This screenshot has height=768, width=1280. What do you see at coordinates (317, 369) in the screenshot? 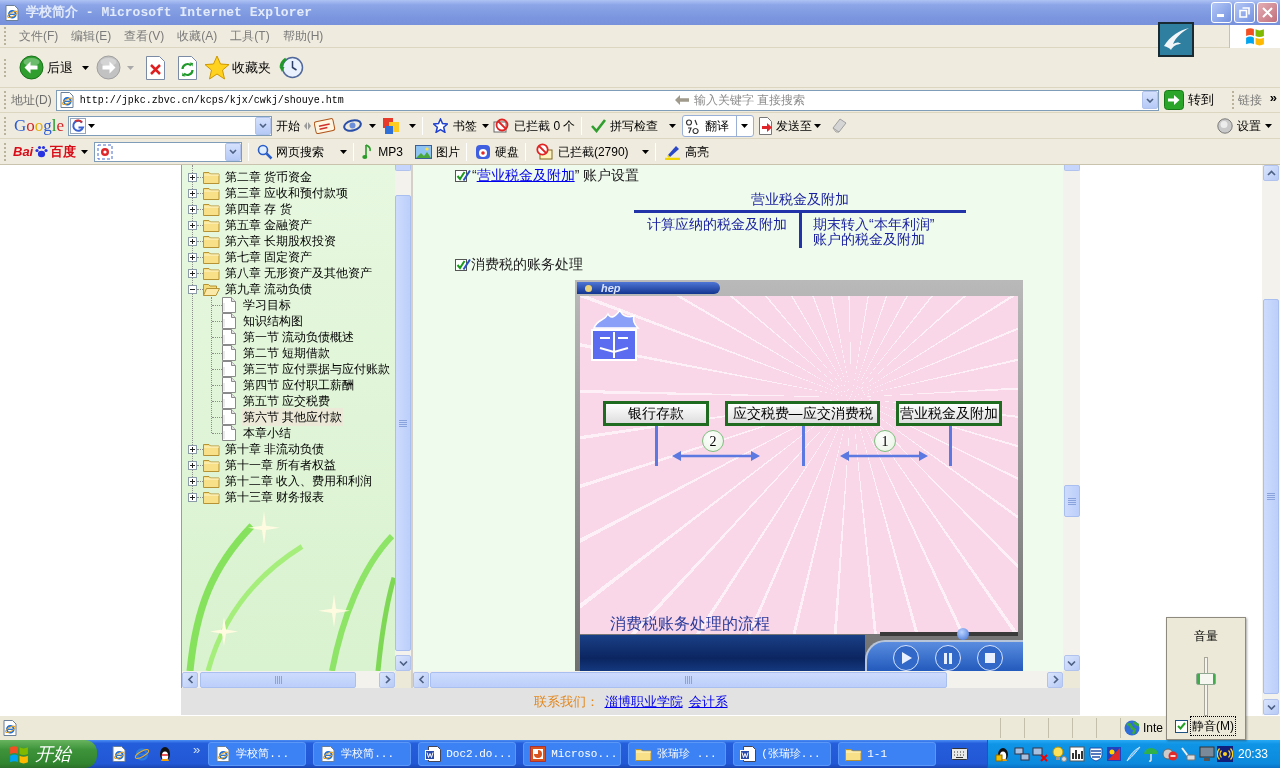
I see `tree-item: 第三节 应付票据与应付账款` at bounding box center [317, 369].